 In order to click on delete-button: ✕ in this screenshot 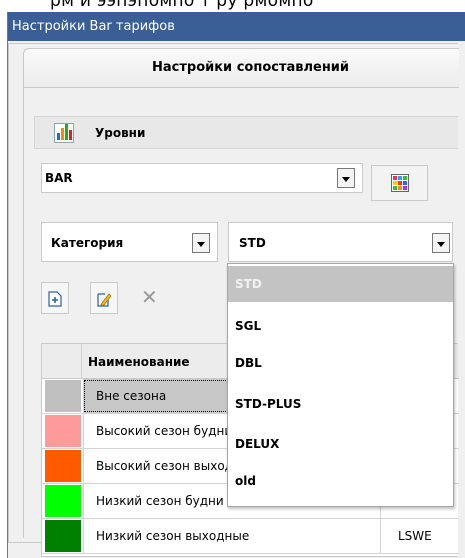, I will do `click(150, 298)`.